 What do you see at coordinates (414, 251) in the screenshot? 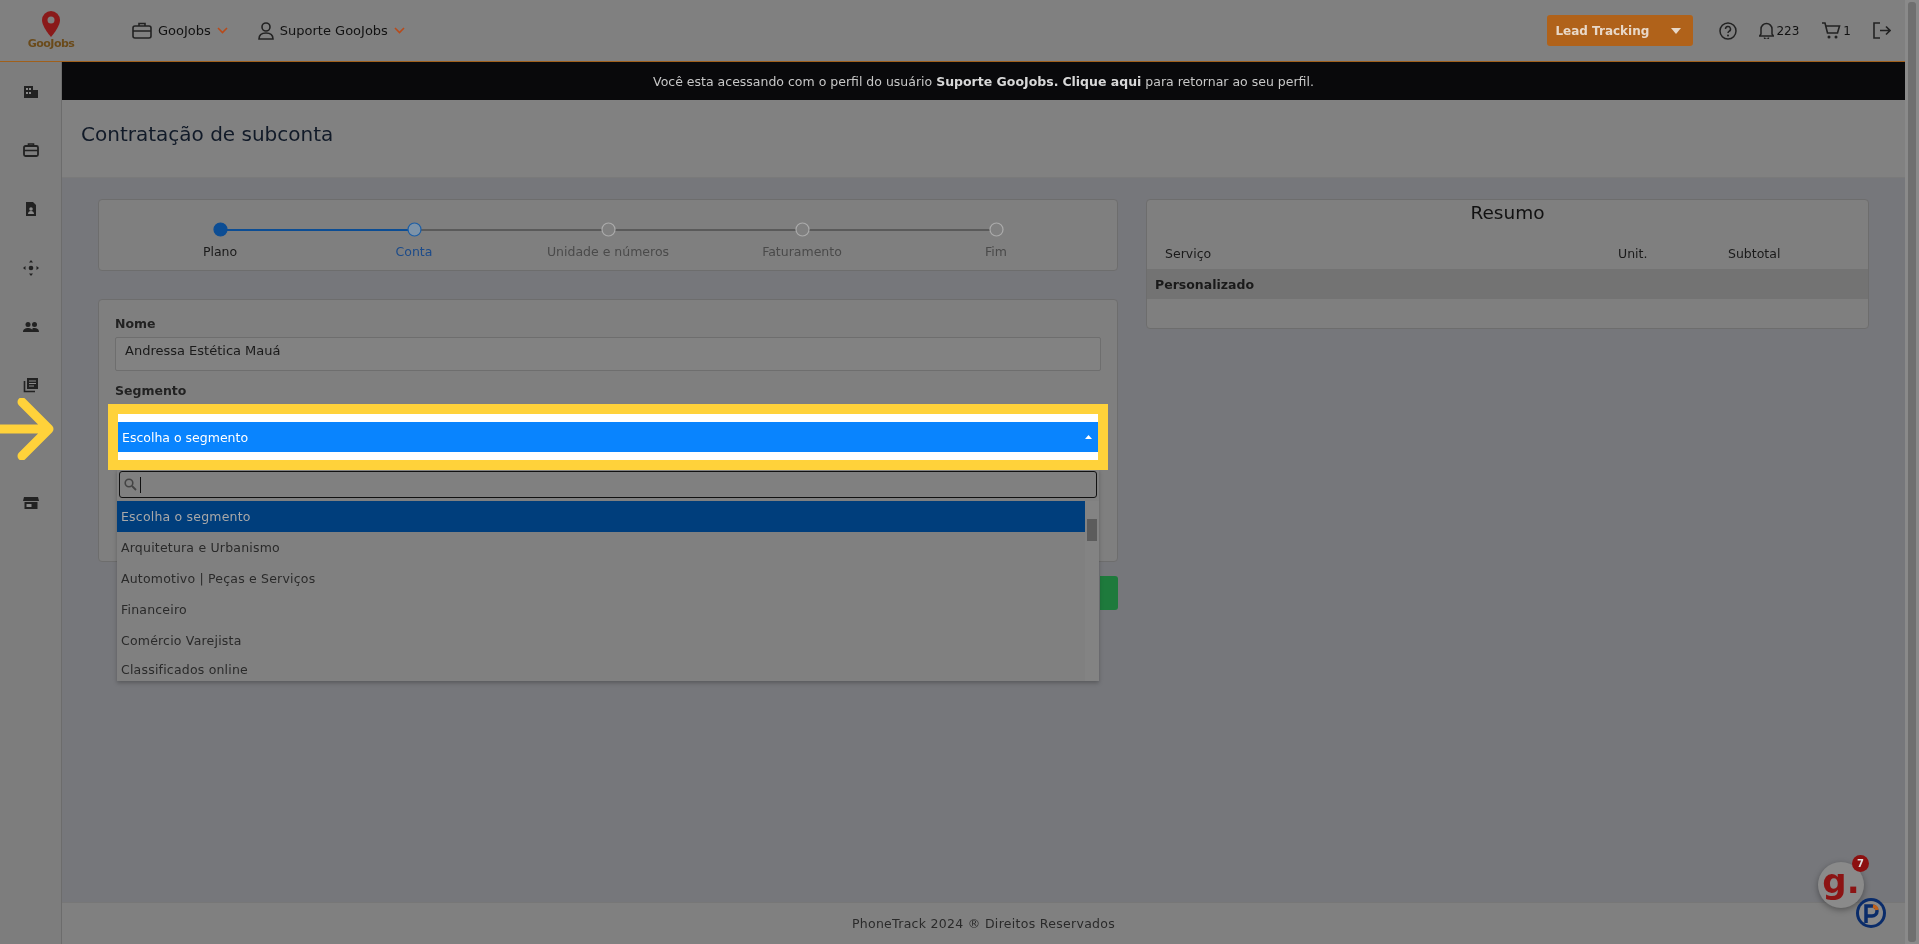
I see `step-label: Conta` at bounding box center [414, 251].